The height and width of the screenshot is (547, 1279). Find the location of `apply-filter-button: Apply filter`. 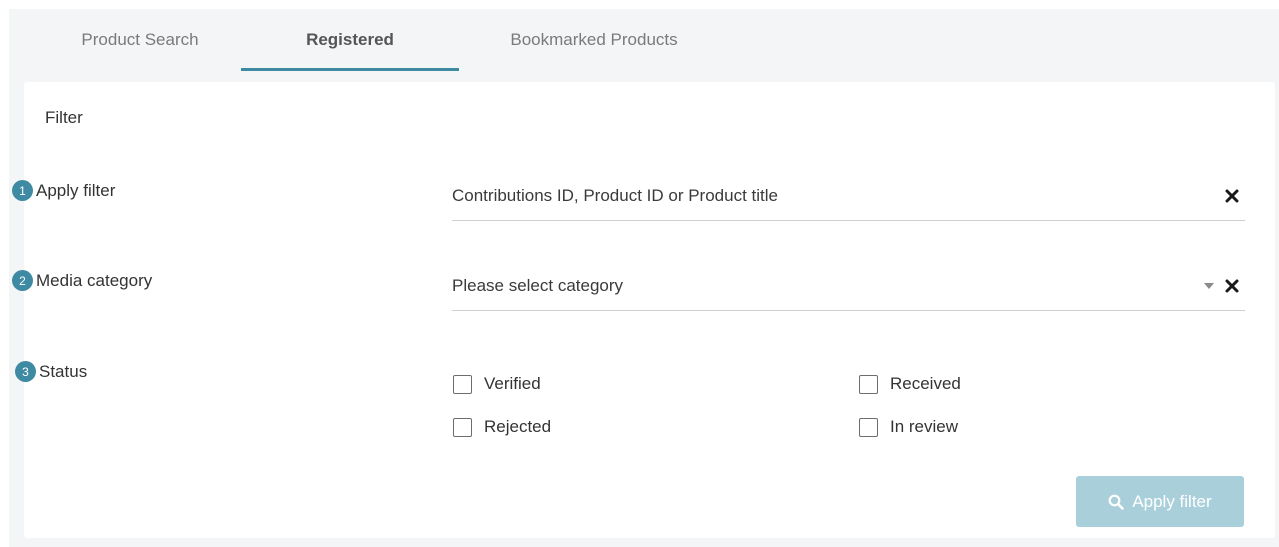

apply-filter-button: Apply filter is located at coordinates (1160, 501).